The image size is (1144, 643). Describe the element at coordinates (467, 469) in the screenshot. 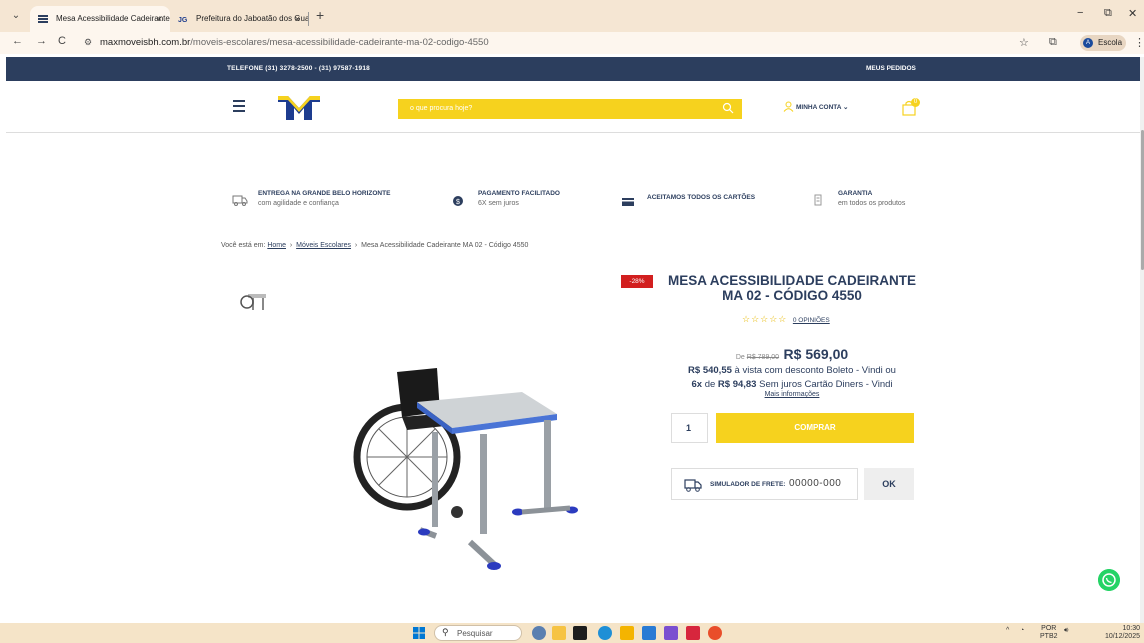

I see `product-image-wheelchair-desk` at that location.